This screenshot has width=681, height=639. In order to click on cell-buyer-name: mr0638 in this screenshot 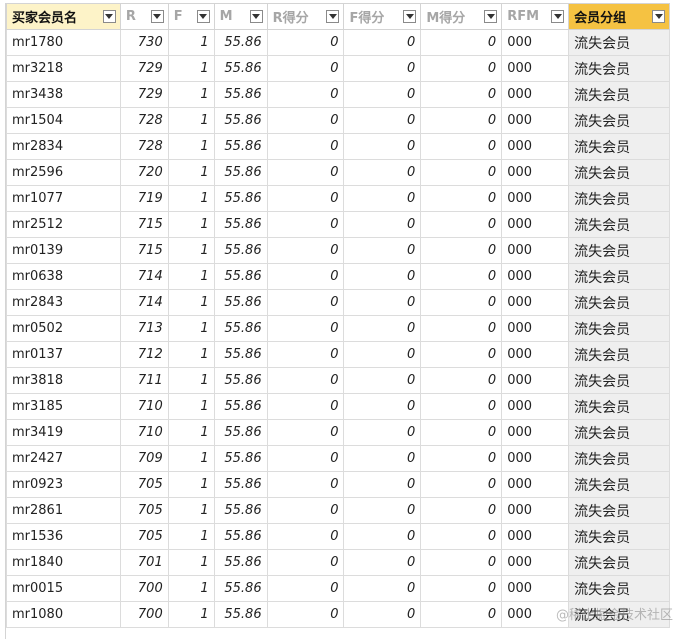, I will do `click(63, 276)`.